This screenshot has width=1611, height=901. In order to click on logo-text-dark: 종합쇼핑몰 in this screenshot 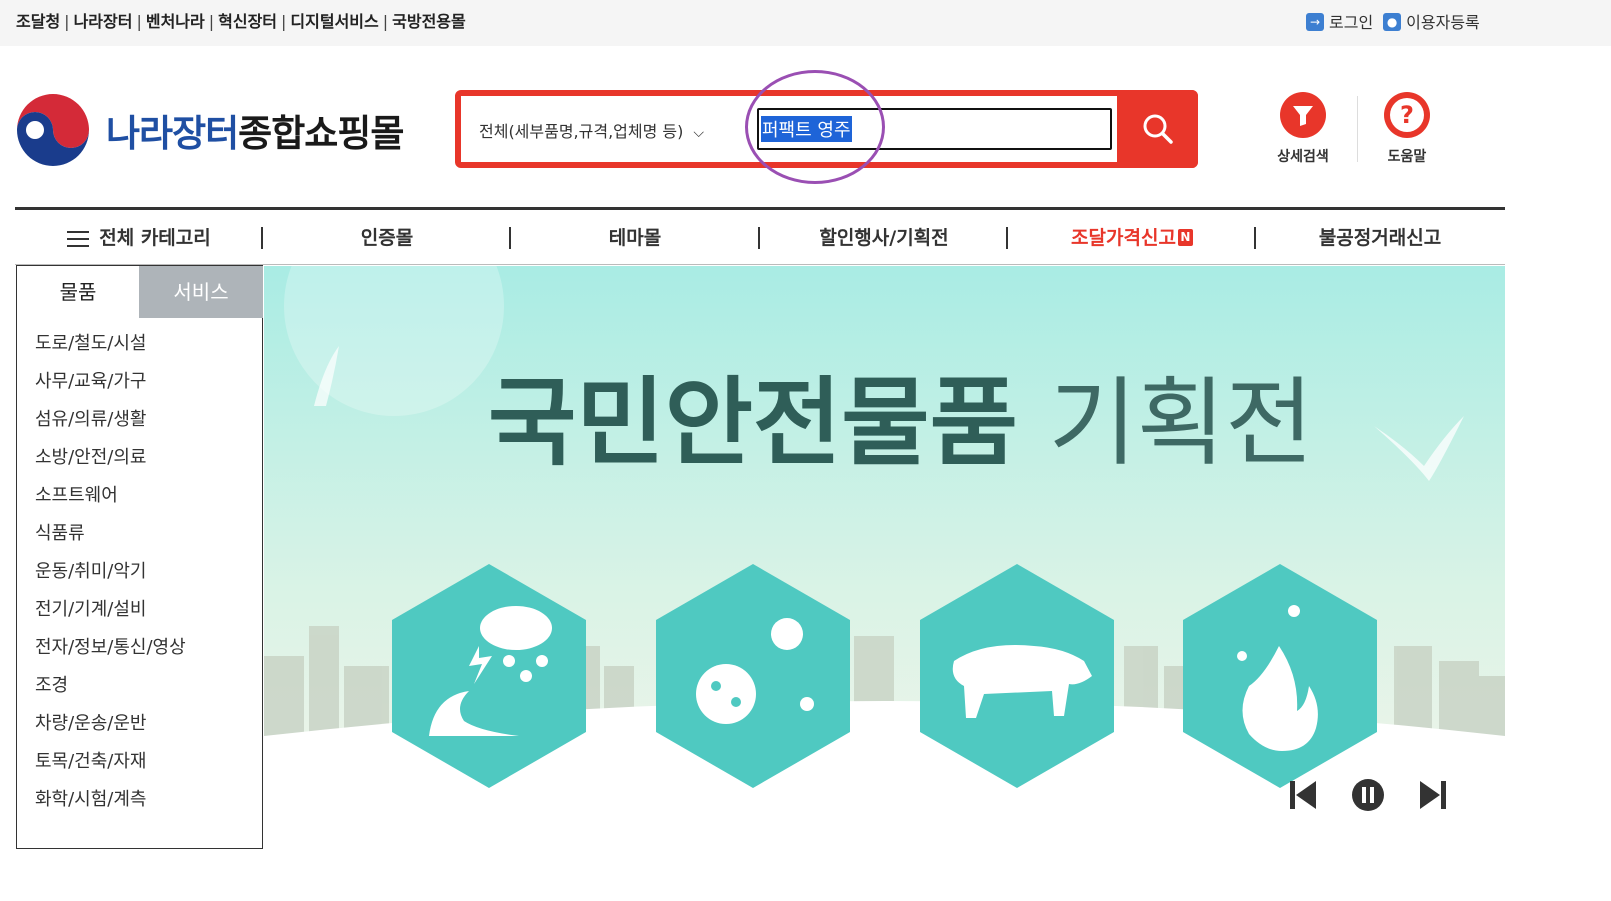, I will do `click(321, 133)`.